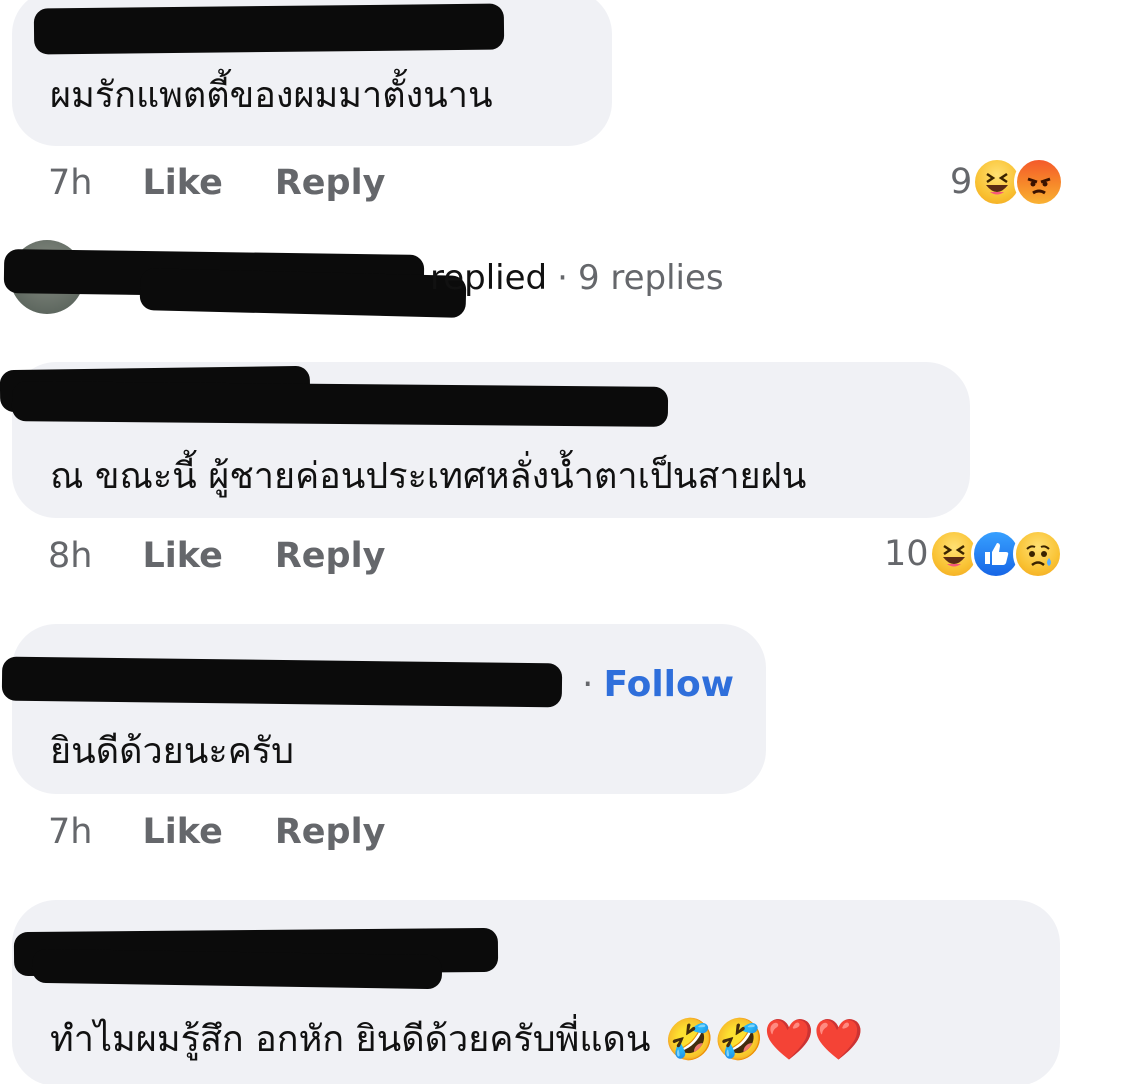 The image size is (1121, 1084). What do you see at coordinates (70, 556) in the screenshot?
I see `comment-time: 8h` at bounding box center [70, 556].